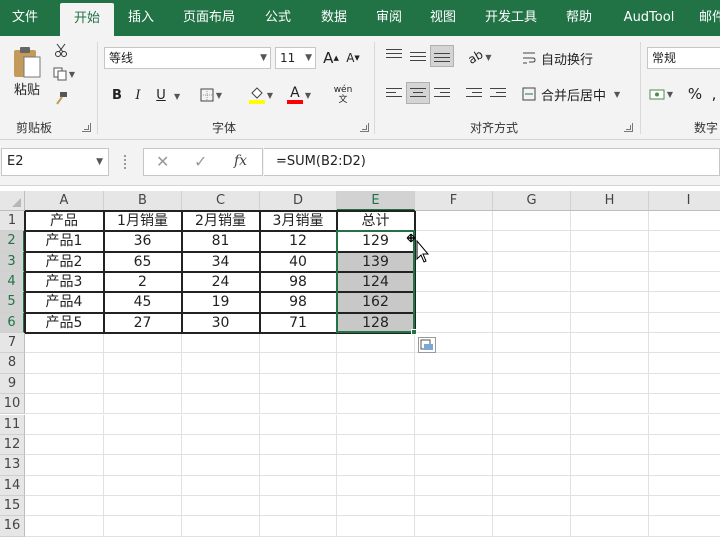  Describe the element at coordinates (161, 95) in the screenshot. I see `underline-button: U` at that location.